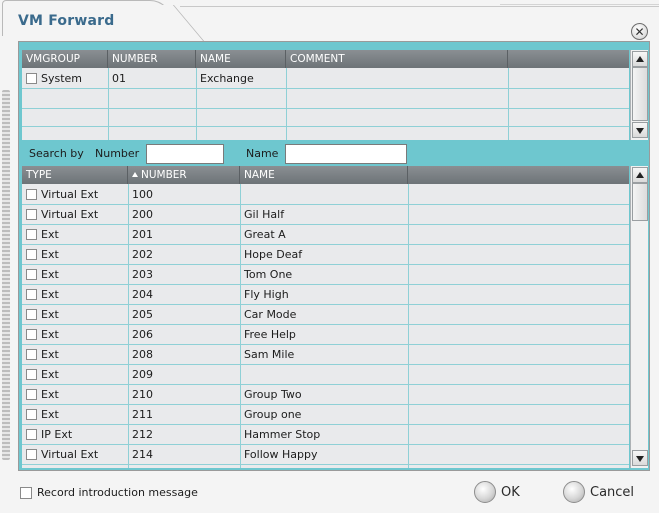 The height and width of the screenshot is (513, 659). What do you see at coordinates (273, 394) in the screenshot?
I see `name-cell: Group Two` at bounding box center [273, 394].